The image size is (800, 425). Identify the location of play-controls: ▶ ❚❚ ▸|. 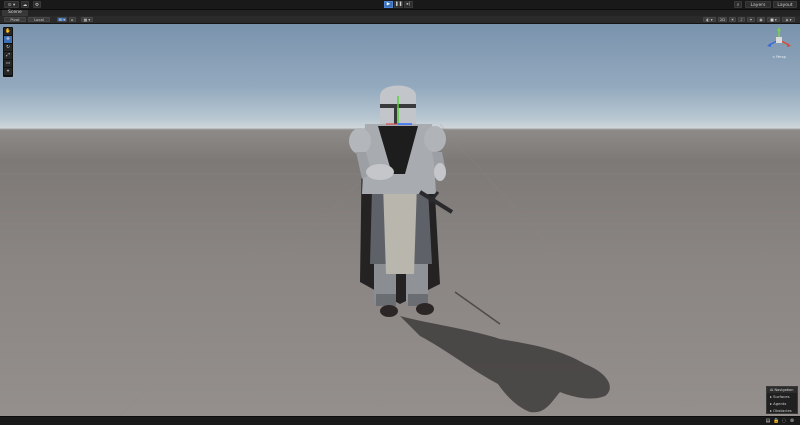
(398, 4).